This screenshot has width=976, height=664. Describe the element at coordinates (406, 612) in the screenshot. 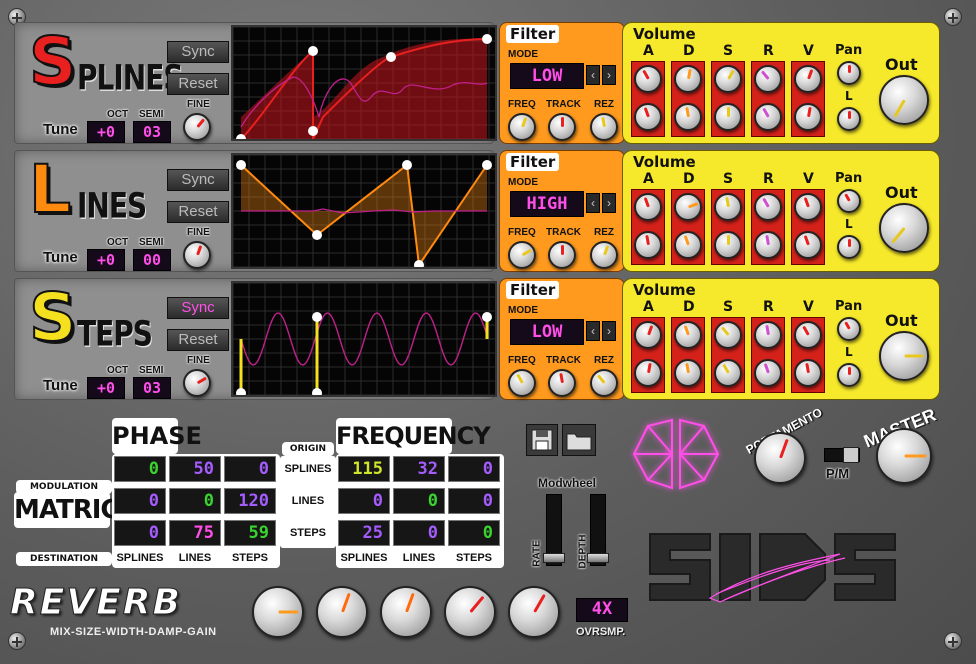

I see `reverb-width-knob` at that location.